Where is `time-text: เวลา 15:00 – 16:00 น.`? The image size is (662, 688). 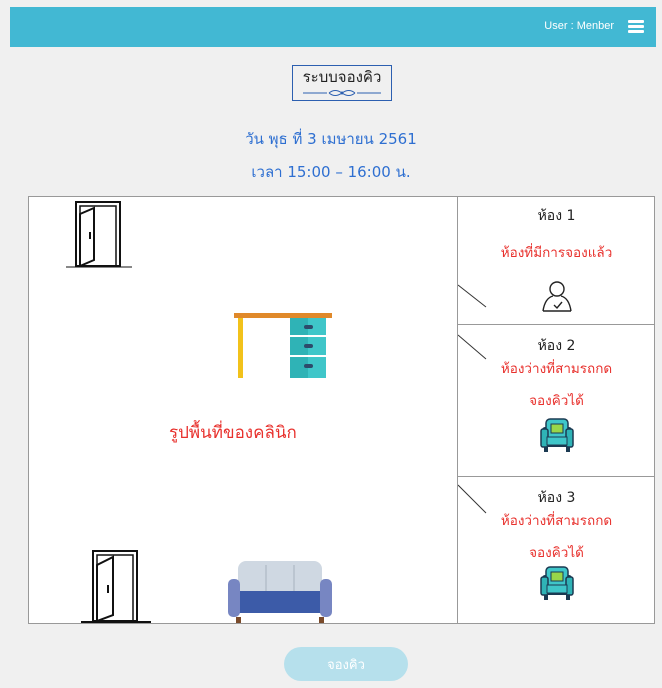
time-text: เวลา 15:00 – 16:00 น. is located at coordinates (331, 172).